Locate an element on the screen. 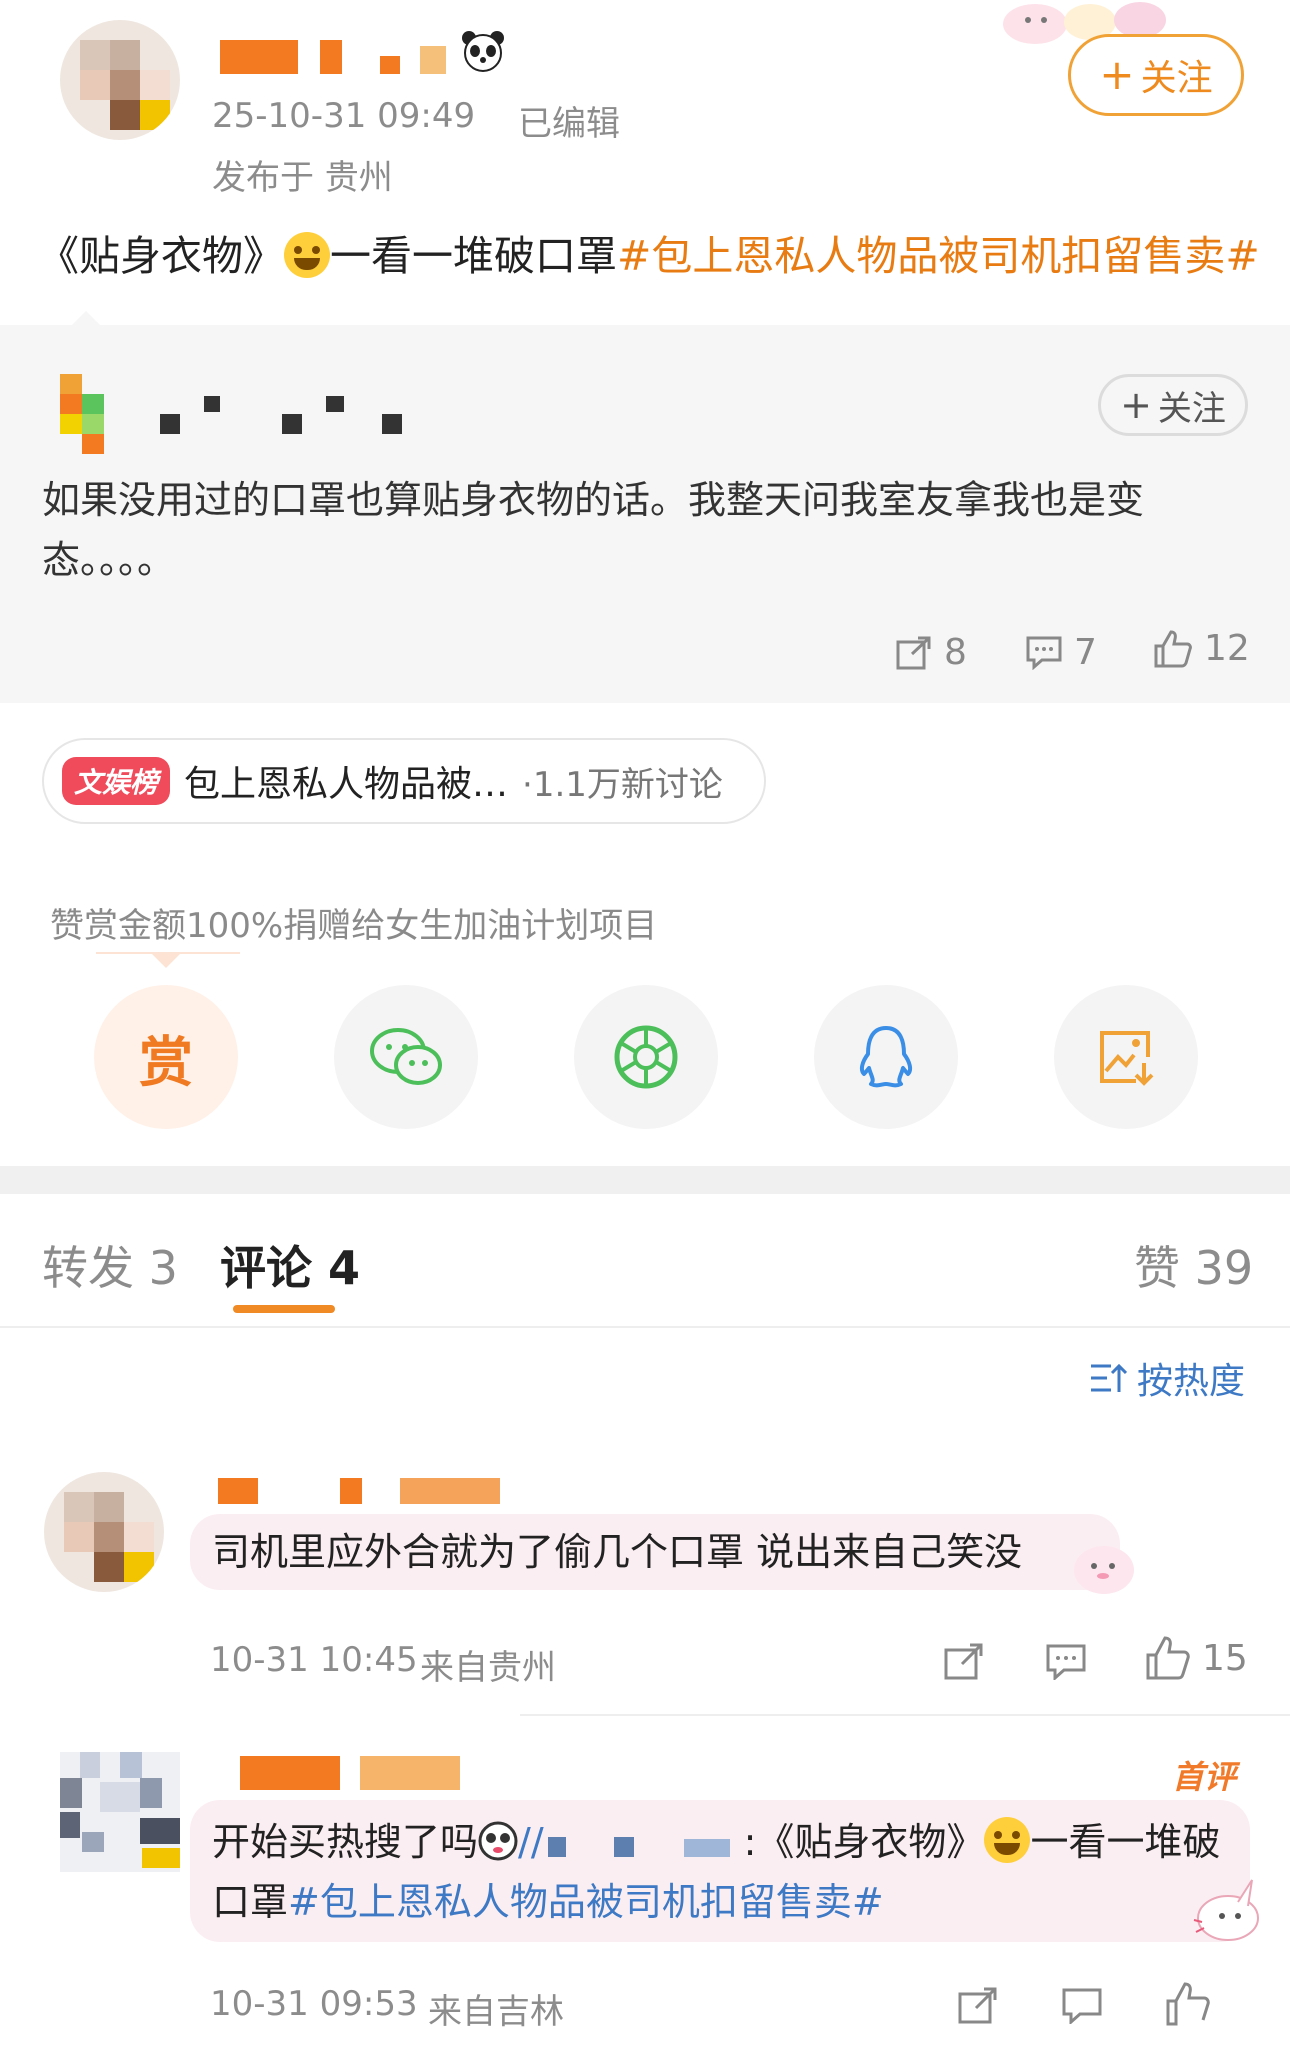 This screenshot has height=2059, width=1290. post-text-part2: 一看一堆破口罩 is located at coordinates (473, 256).